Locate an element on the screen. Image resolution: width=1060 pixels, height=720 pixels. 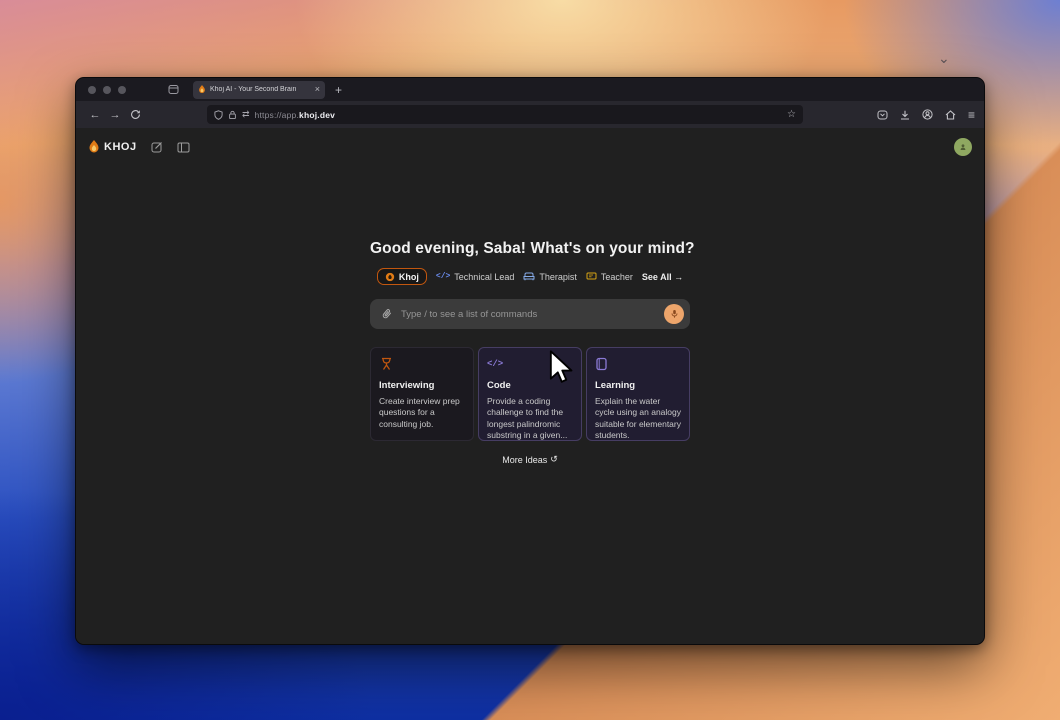
book-icon is located at coordinates (638, 364).